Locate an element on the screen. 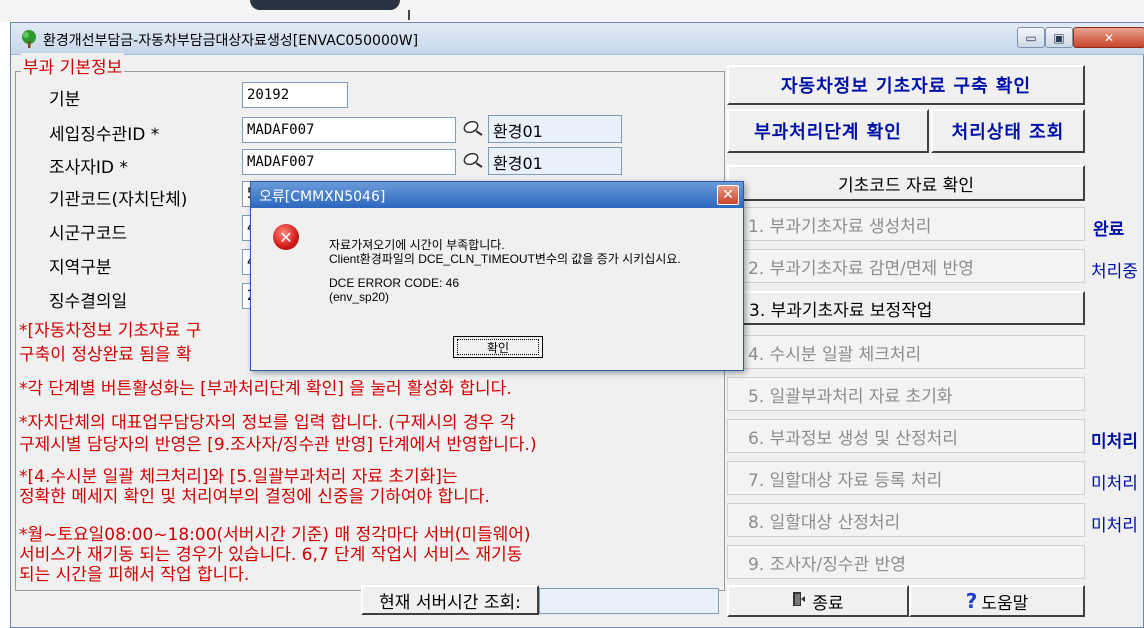  district-code-label: 시군구코드 is located at coordinates (88, 234).